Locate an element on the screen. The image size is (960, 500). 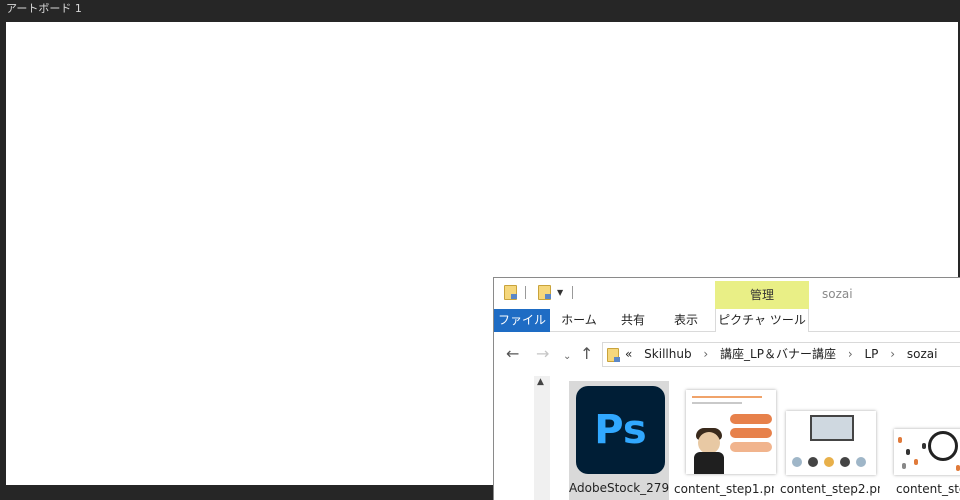
breadcrumb: « Skillhub › 講座_LP＆バナー講座 › LP › sozai is located at coordinates (785, 354).